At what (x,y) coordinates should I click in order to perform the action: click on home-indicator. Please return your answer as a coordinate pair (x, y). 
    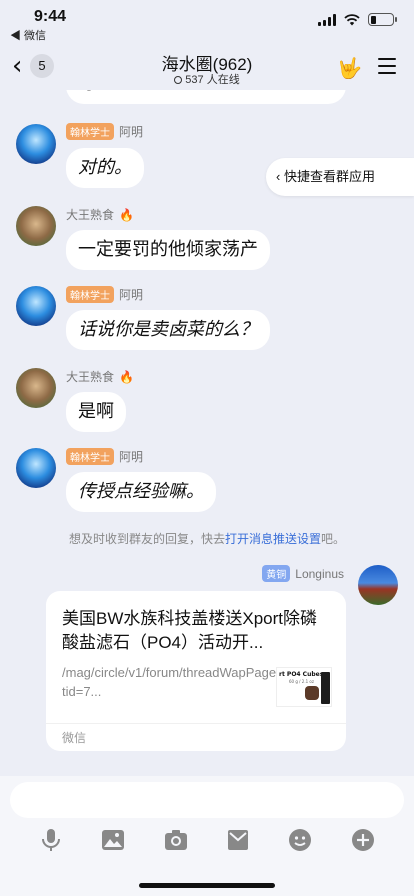
    Looking at the image, I should click on (207, 885).